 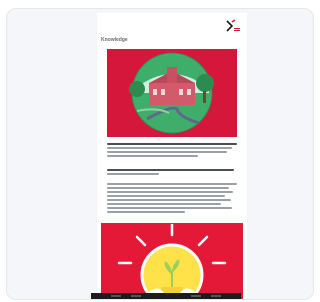 I want to click on campus-illustration, so click(x=172, y=93).